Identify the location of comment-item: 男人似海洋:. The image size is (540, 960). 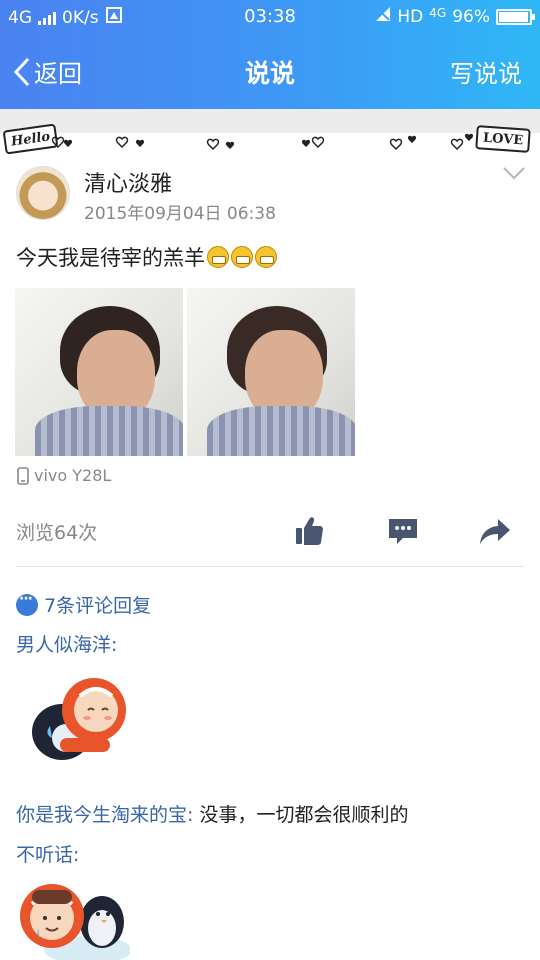
(66, 643).